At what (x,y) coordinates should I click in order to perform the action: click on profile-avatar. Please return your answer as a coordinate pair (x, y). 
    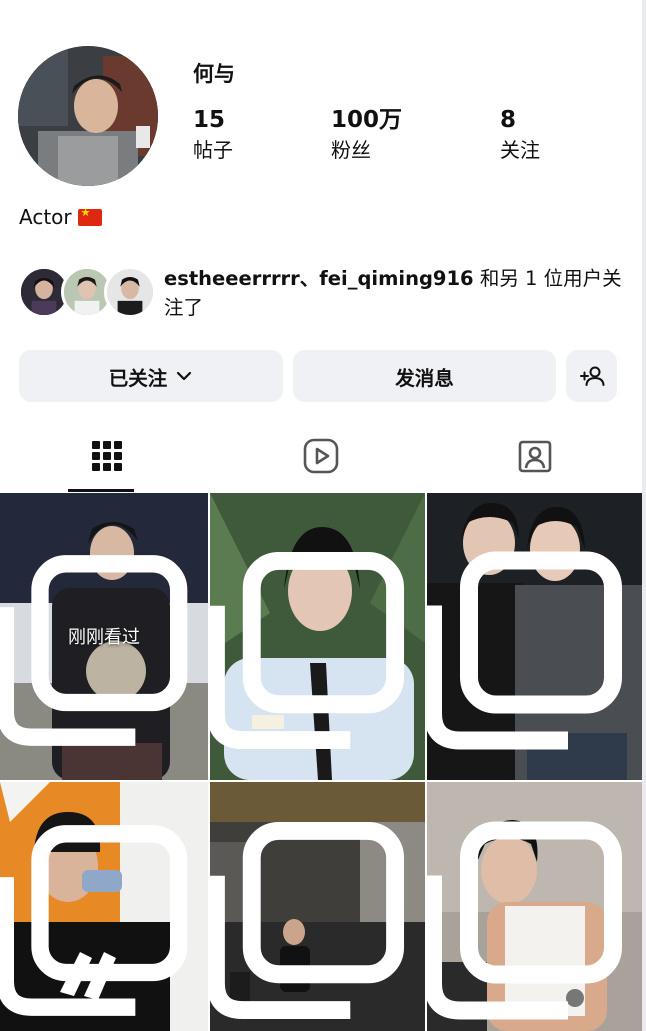
    Looking at the image, I should click on (88, 116).